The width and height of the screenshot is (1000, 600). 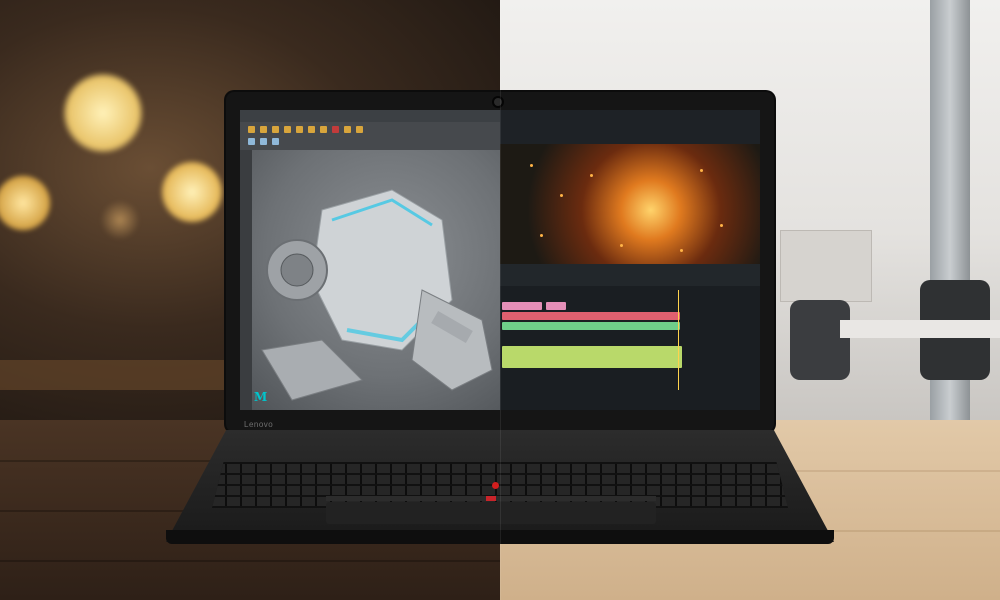 I want to click on menu-bar, so click(x=370, y=116).